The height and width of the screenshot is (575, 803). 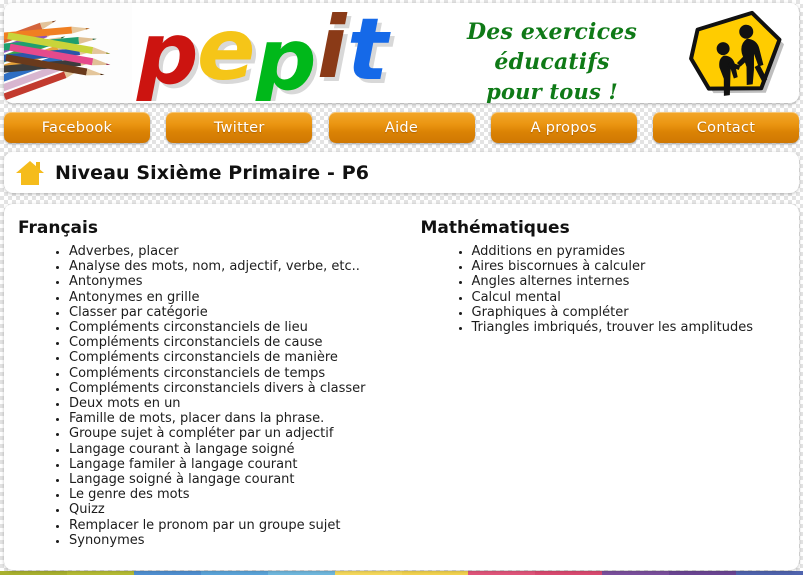 I want to click on nav-aide: Aide, so click(x=401, y=127).